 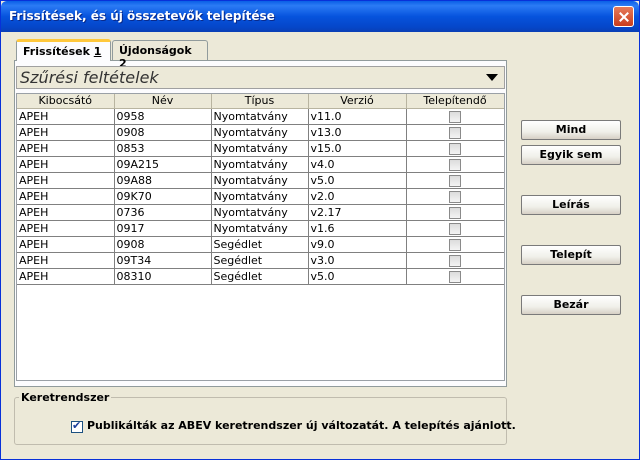 I want to click on close-icon, so click(x=623, y=16).